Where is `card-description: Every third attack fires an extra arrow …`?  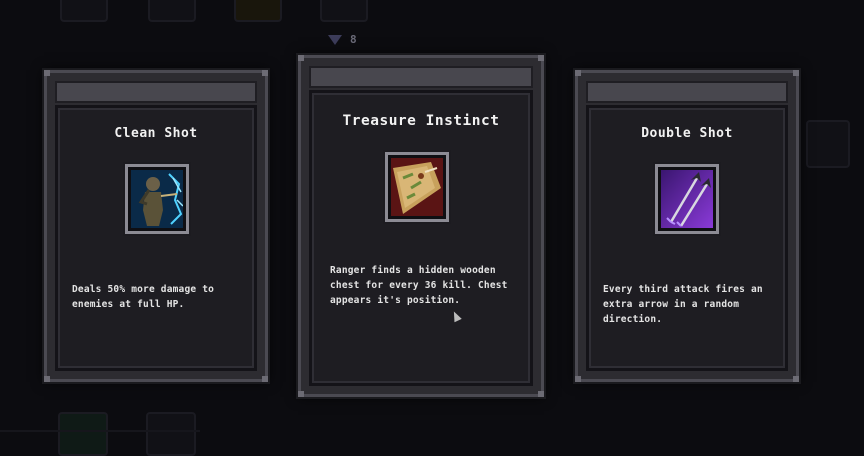
card-description: Every third attack fires an extra arrow … is located at coordinates (683, 304).